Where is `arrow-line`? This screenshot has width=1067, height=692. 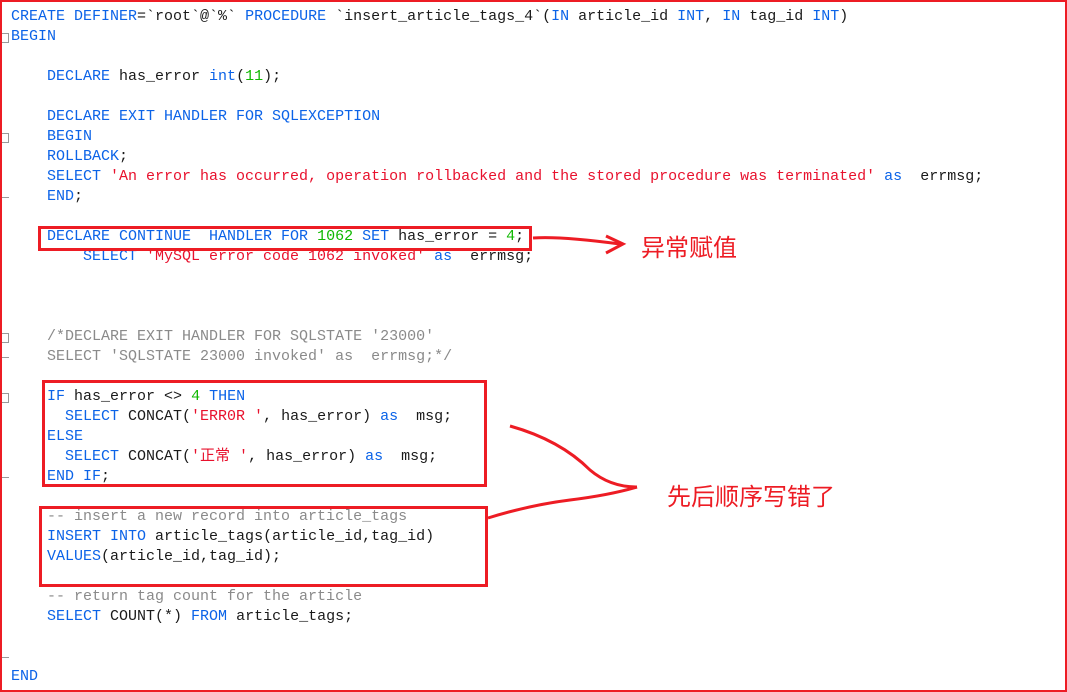
arrow-line is located at coordinates (576, 241).